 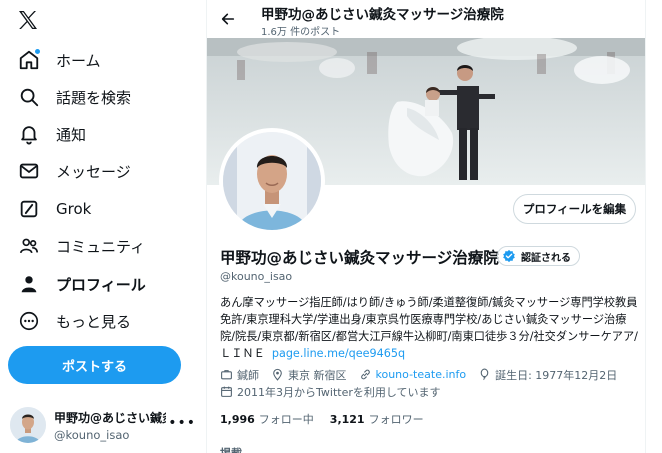 What do you see at coordinates (29, 134) in the screenshot?
I see `bell-icon` at bounding box center [29, 134].